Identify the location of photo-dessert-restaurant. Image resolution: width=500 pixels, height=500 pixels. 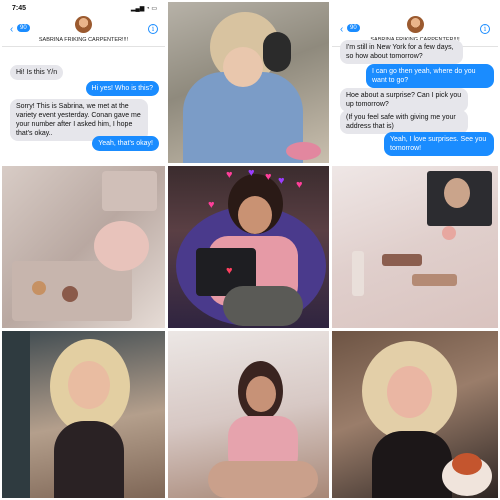
(415, 414).